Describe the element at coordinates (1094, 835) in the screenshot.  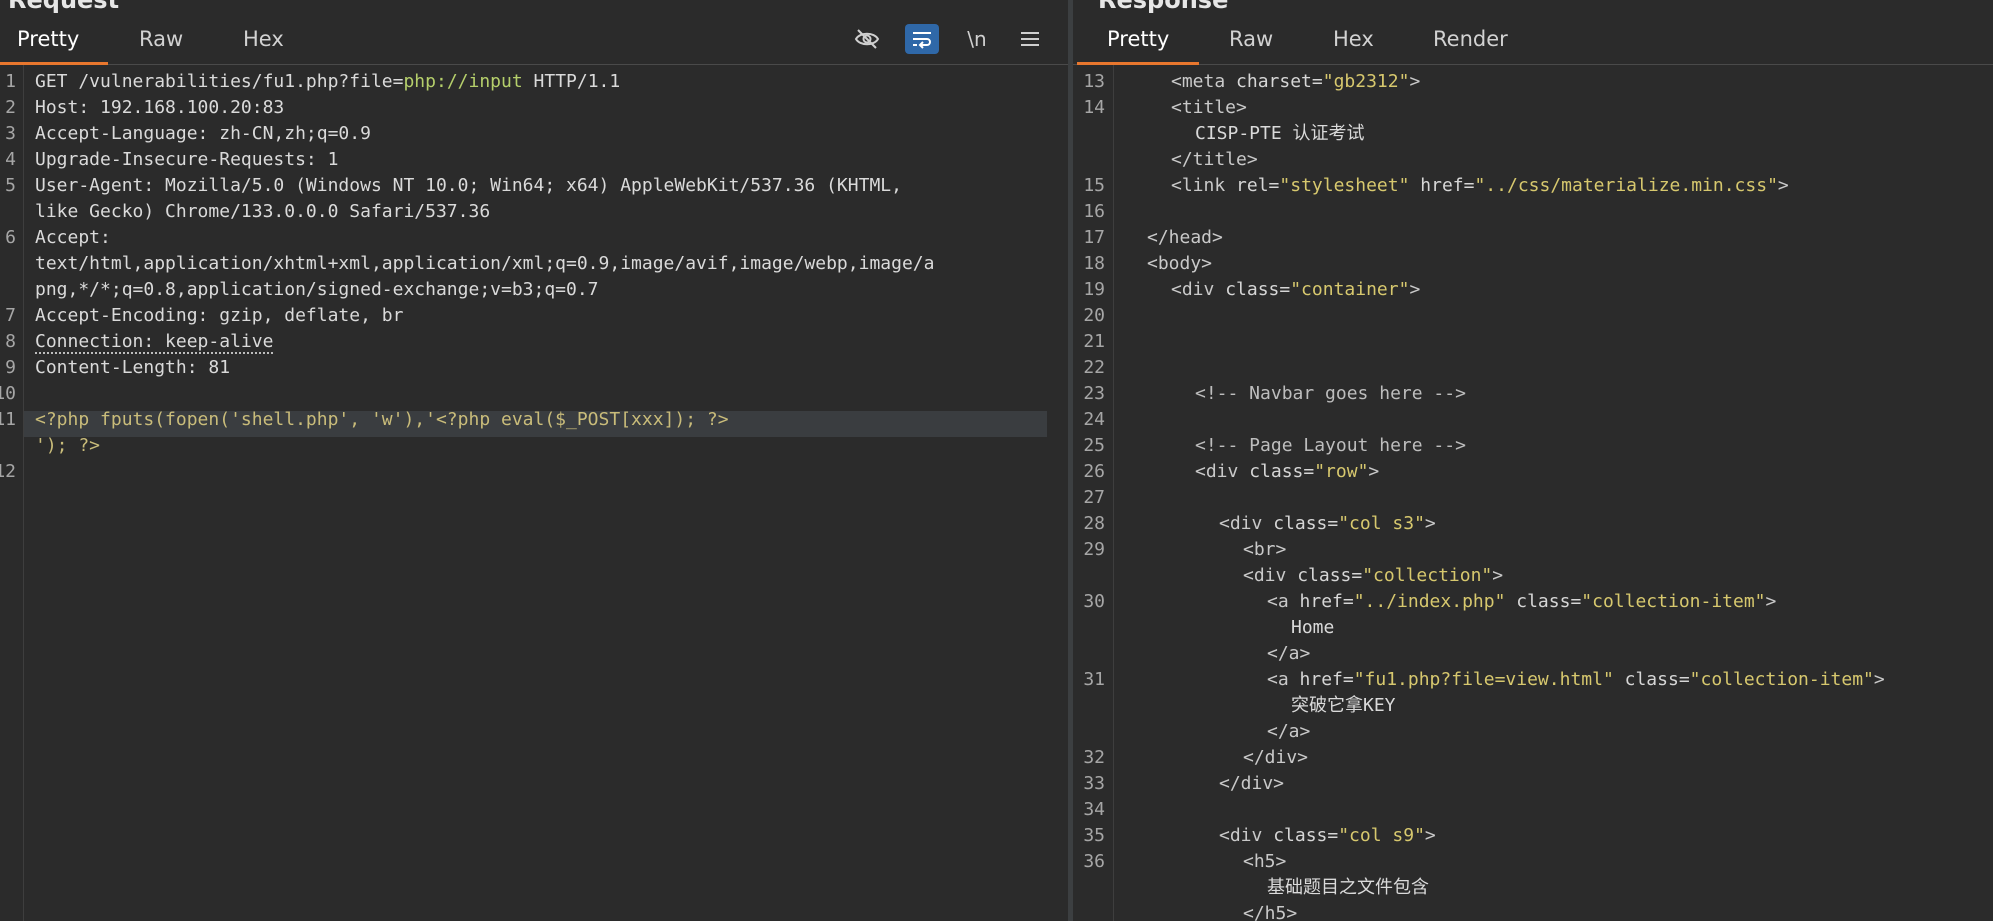
I see `line-number: 35` at that location.